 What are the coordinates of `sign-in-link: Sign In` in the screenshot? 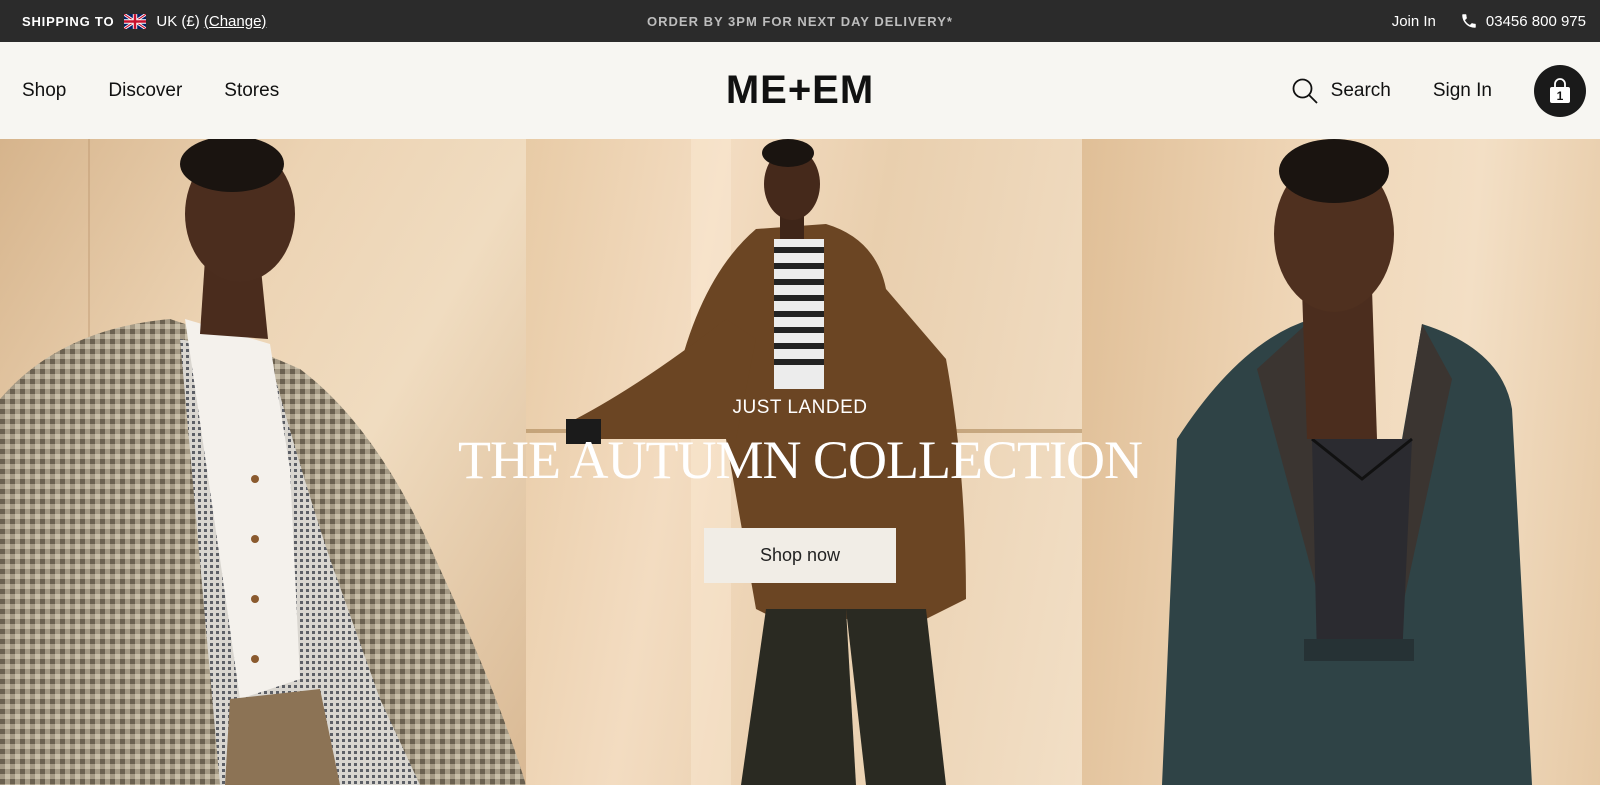 It's located at (1462, 91).